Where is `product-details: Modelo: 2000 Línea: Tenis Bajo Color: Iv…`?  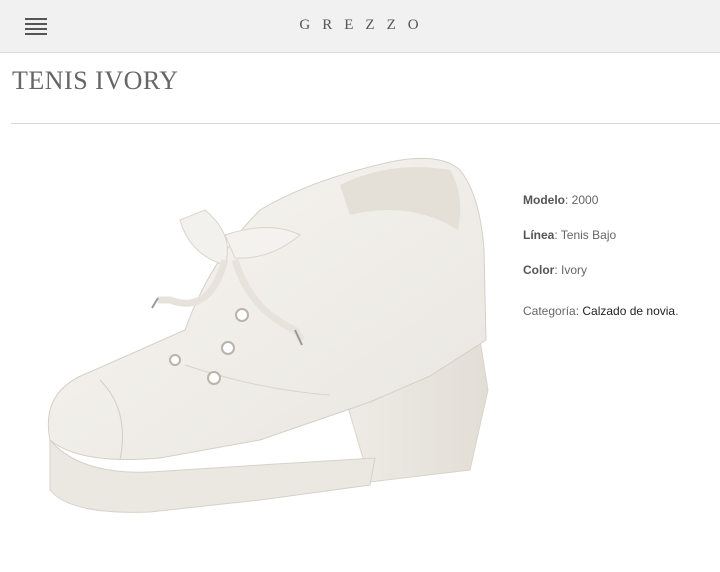 product-details: Modelo: 2000 Línea: Tenis Bajo Color: Iv… is located at coordinates (600, 265).